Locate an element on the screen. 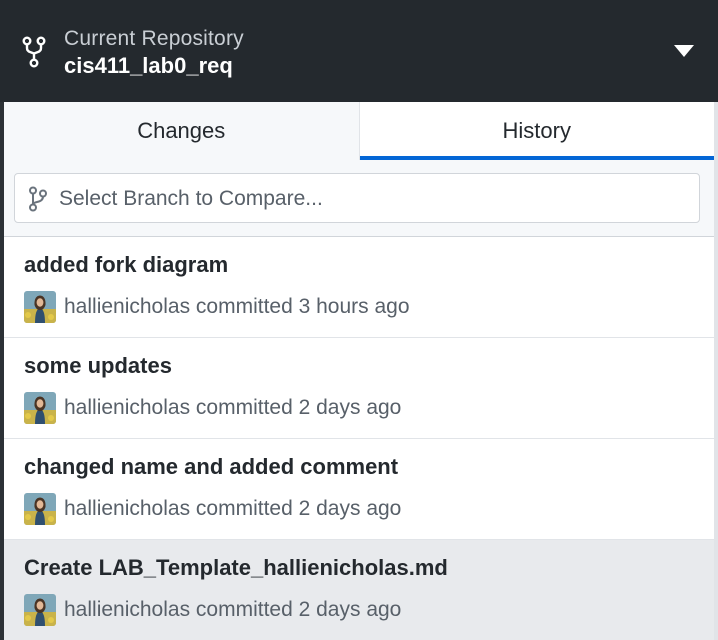  git-branch-icon is located at coordinates (38, 199).